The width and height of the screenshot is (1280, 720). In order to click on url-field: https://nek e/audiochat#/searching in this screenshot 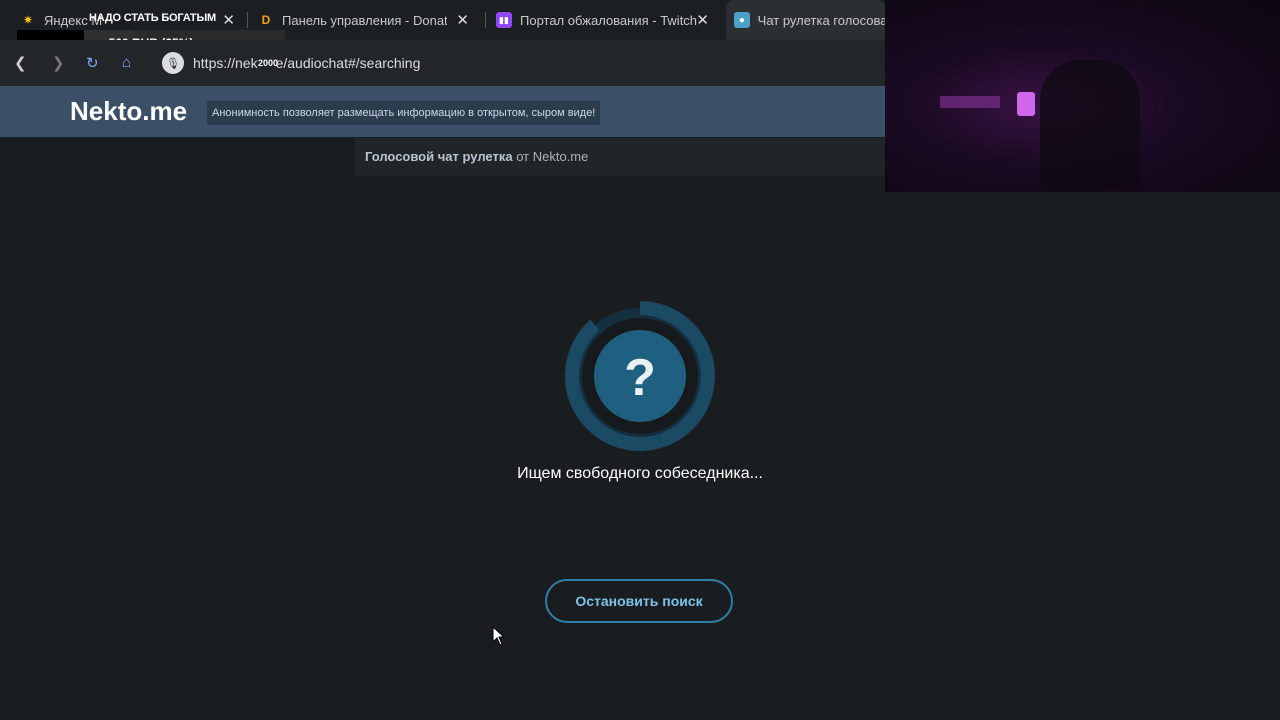, I will do `click(306, 63)`.